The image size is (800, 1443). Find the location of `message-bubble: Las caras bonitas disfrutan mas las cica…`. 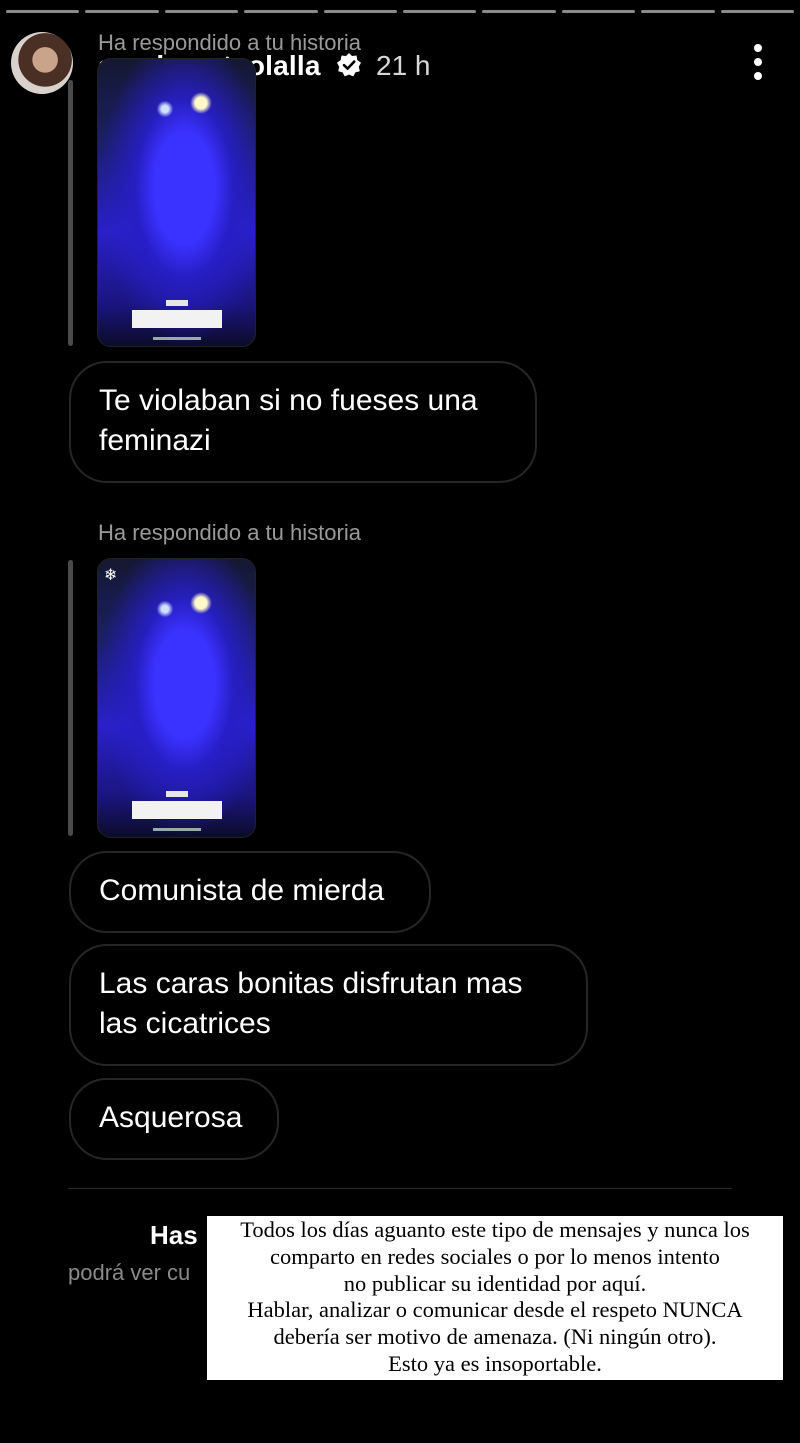

message-bubble: Las caras bonitas disfrutan mas las cica… is located at coordinates (328, 1005).